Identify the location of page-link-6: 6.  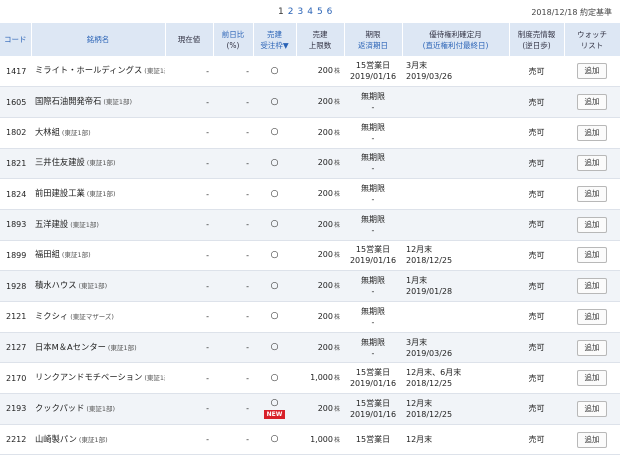
(330, 12).